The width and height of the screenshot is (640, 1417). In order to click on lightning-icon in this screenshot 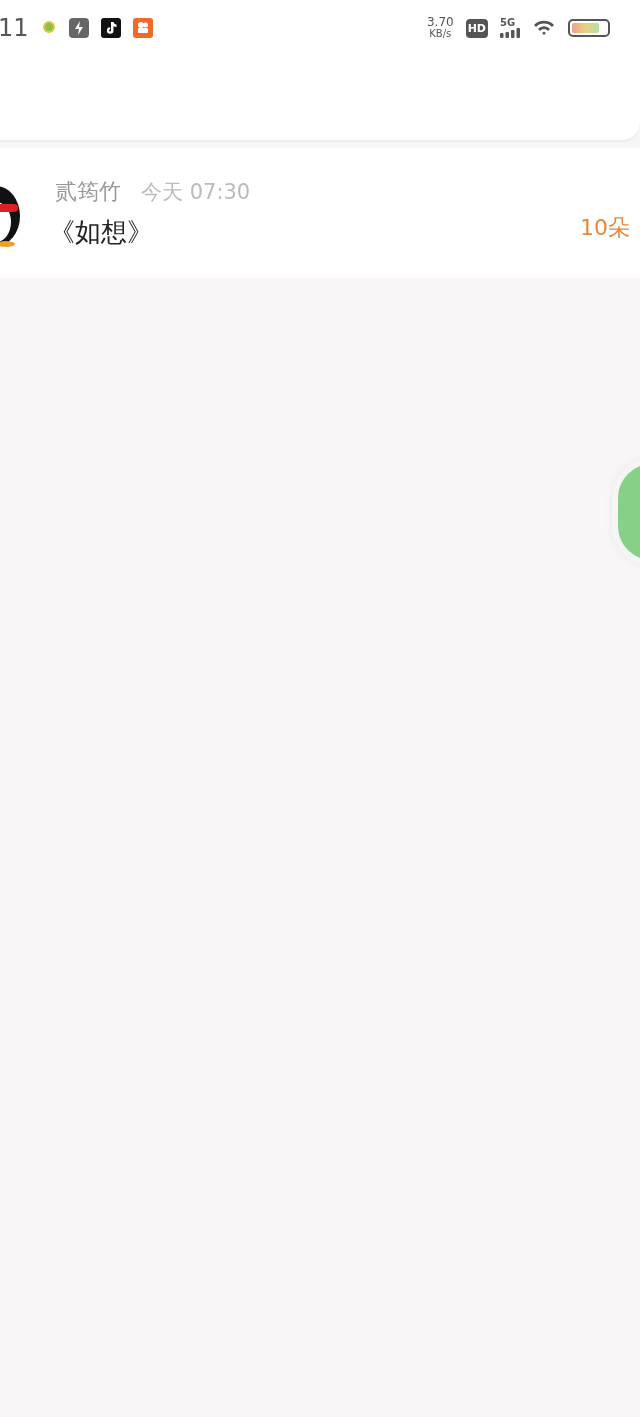, I will do `click(78, 28)`.